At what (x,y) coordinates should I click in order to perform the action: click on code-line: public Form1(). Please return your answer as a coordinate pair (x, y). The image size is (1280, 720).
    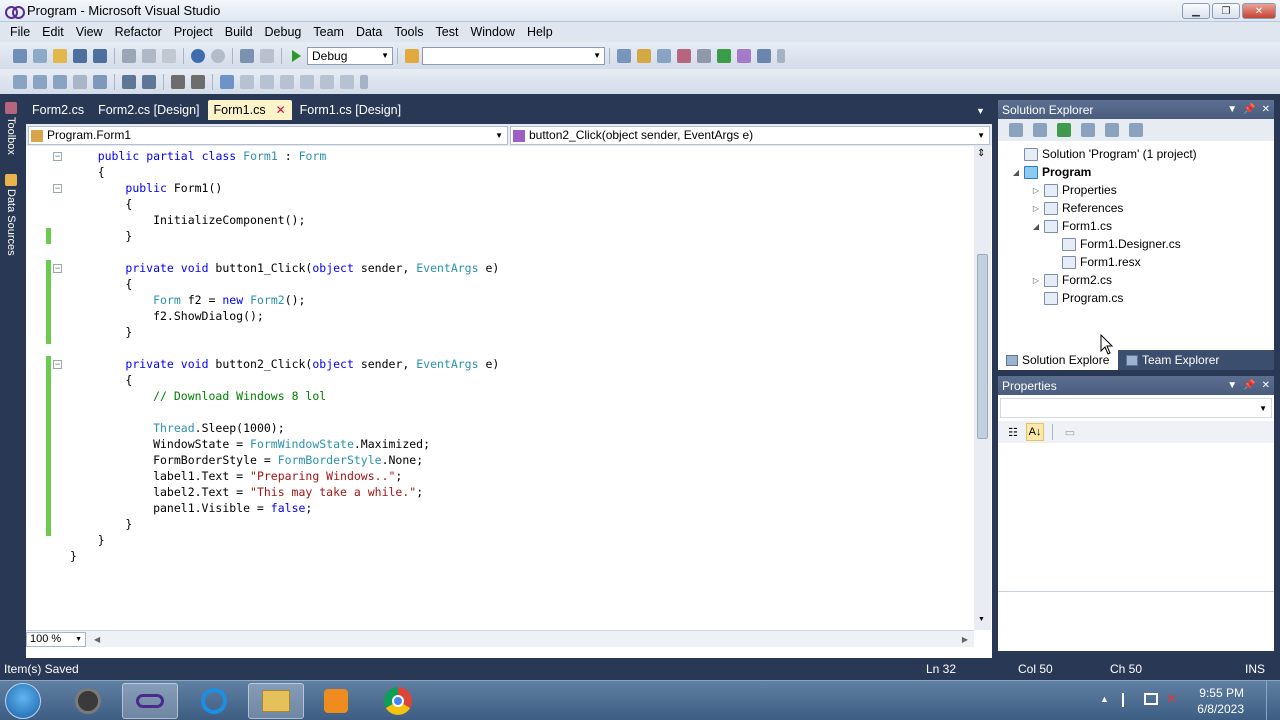
    Looking at the image, I should click on (146, 188).